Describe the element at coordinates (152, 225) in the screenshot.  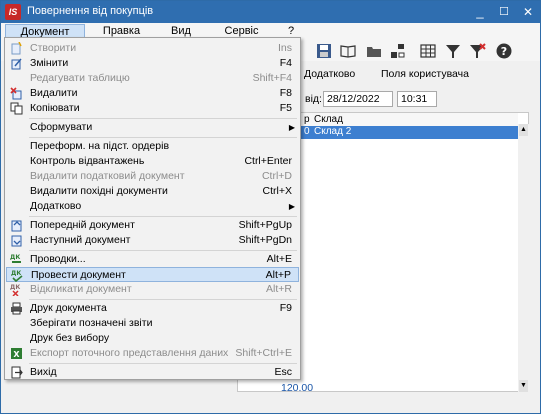
I see `menu-item-prev-doc: Попередній документ Shift+PgUp` at that location.